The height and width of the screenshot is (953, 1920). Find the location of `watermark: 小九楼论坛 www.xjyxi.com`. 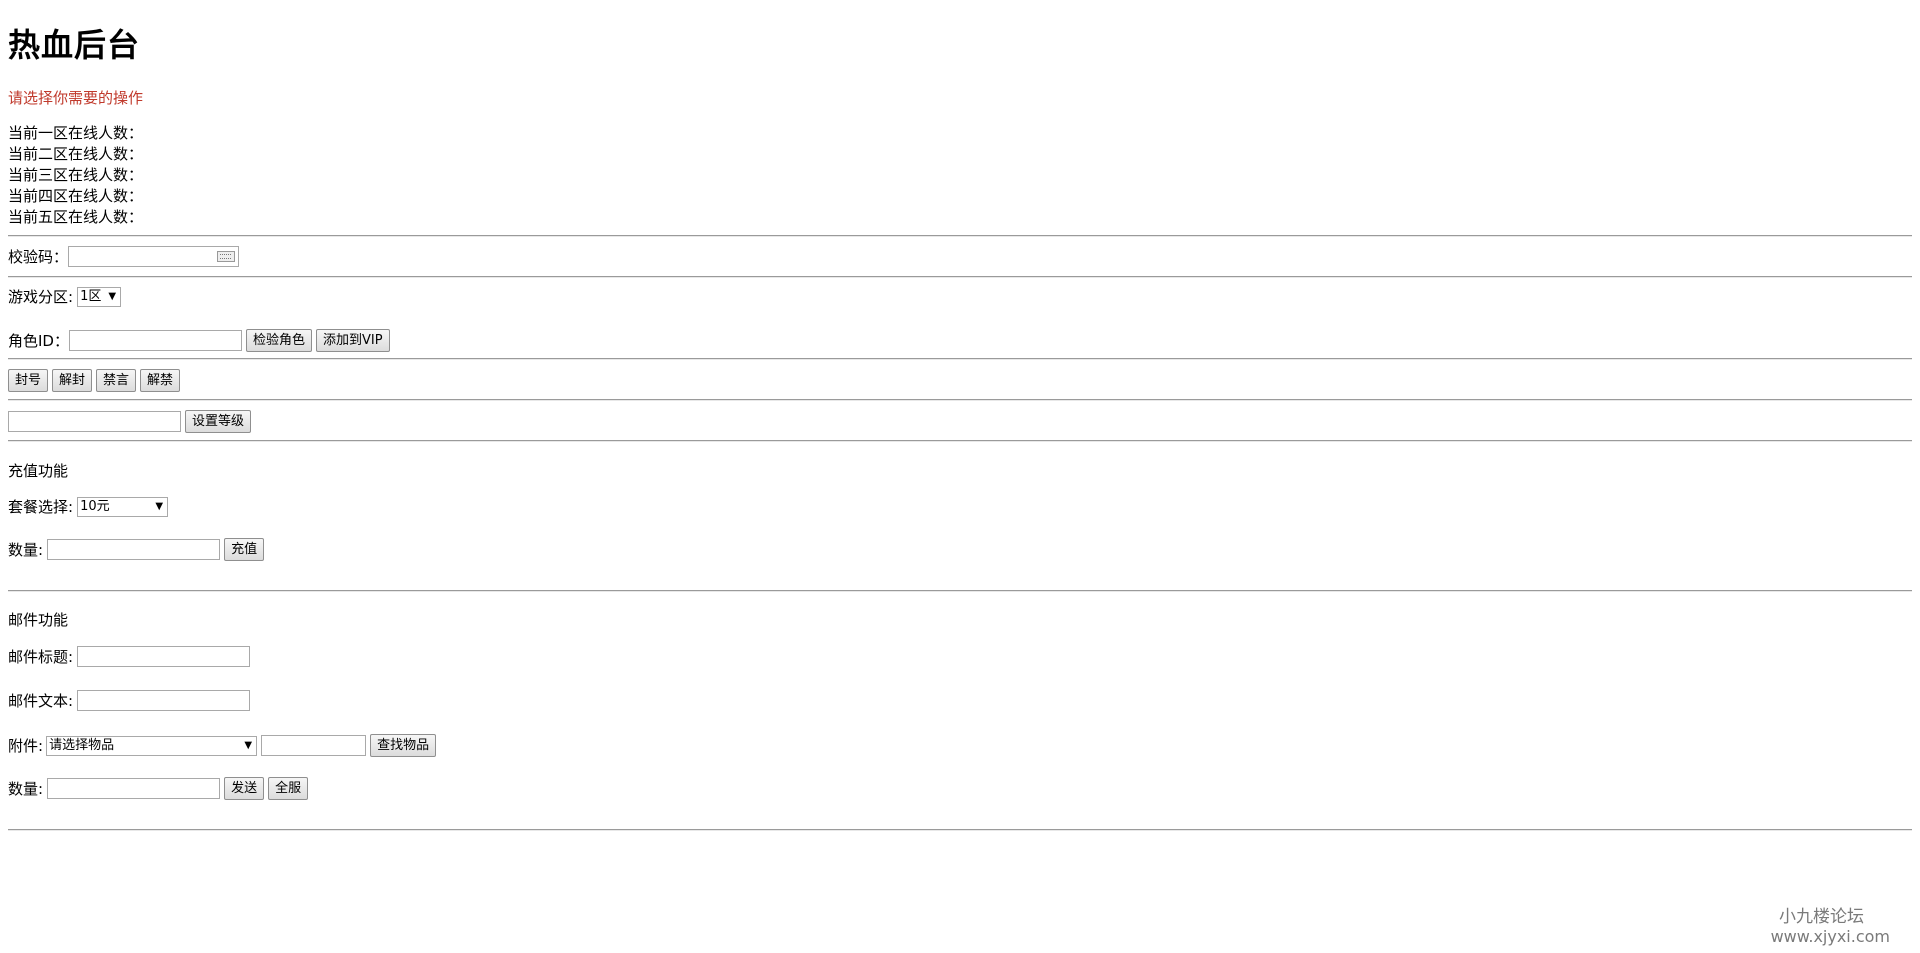

watermark: 小九楼论坛 www.xjyxi.com is located at coordinates (1830, 927).